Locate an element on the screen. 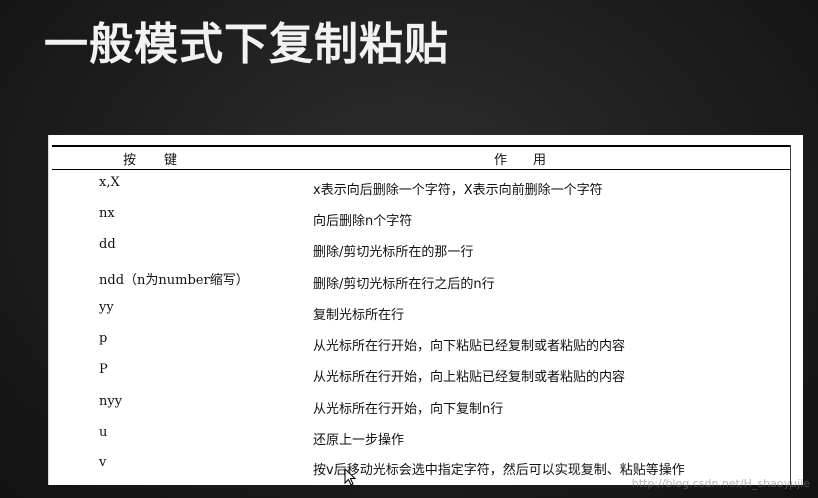 Image resolution: width=818 pixels, height=498 pixels. row-key: nyy is located at coordinates (111, 401).